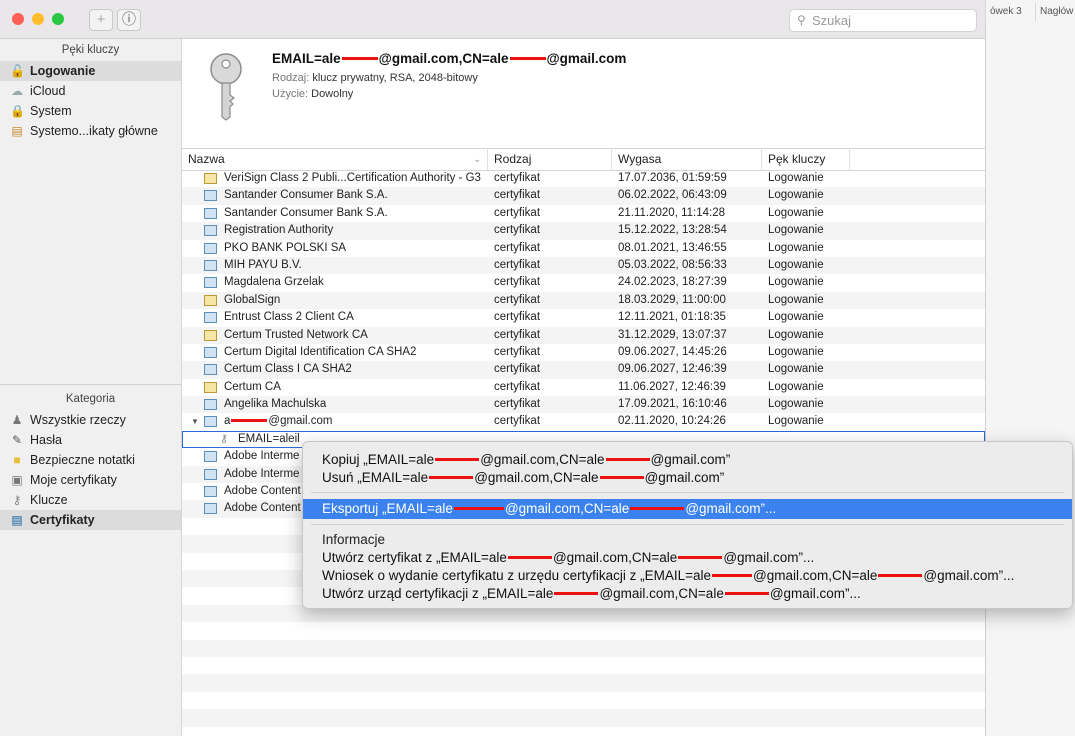  I want to click on cell-expires: 09.06.2027, 14:45:26, so click(672, 351).